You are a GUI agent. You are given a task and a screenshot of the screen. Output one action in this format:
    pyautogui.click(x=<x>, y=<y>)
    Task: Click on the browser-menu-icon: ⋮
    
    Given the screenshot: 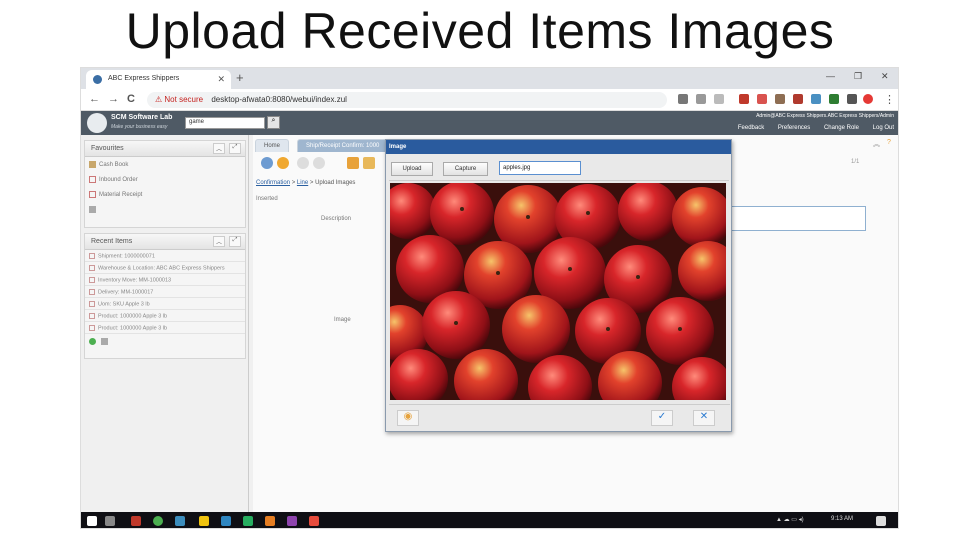 What is the action you would take?
    pyautogui.click(x=889, y=99)
    